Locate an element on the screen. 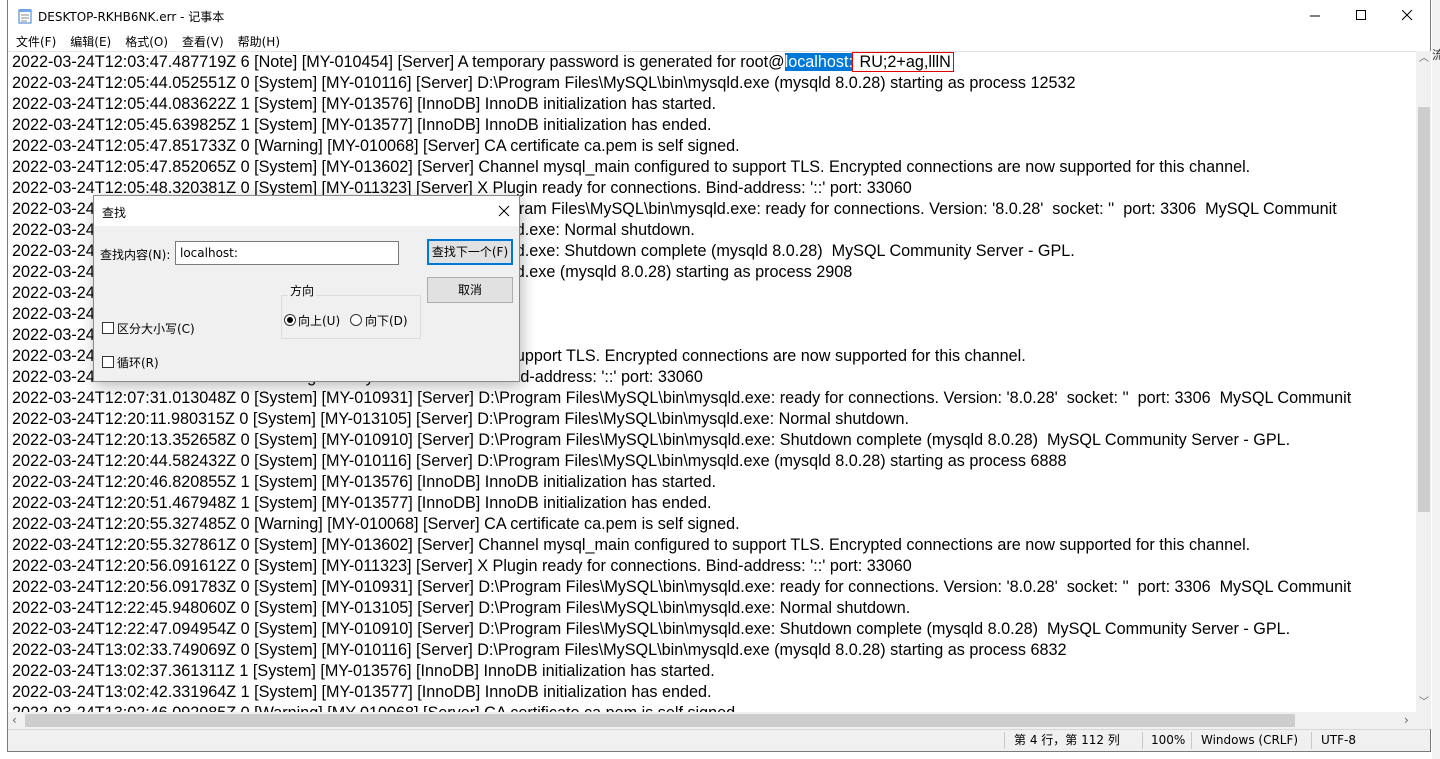  minimize-icon is located at coordinates (1314, 16).